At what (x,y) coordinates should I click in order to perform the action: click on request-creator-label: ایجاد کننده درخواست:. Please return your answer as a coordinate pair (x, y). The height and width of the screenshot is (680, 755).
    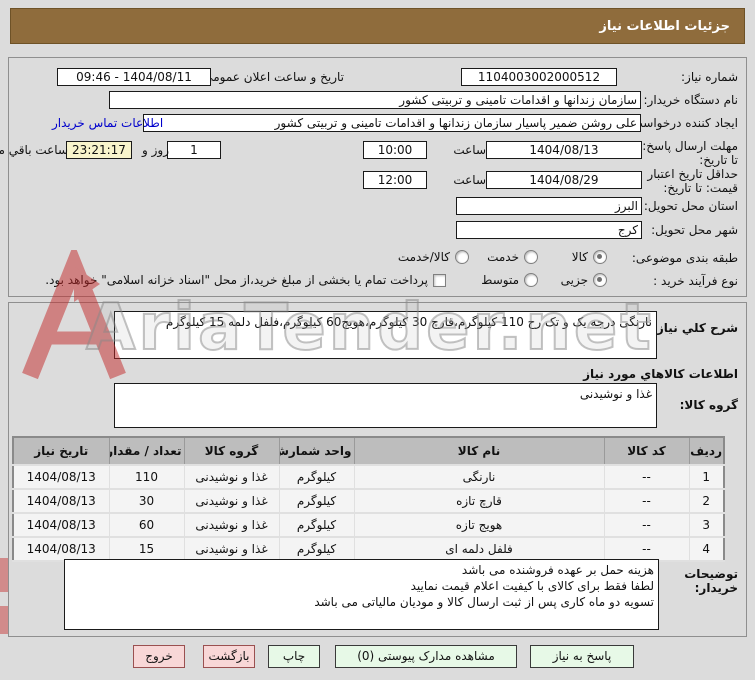
    Looking at the image, I should click on (682, 123).